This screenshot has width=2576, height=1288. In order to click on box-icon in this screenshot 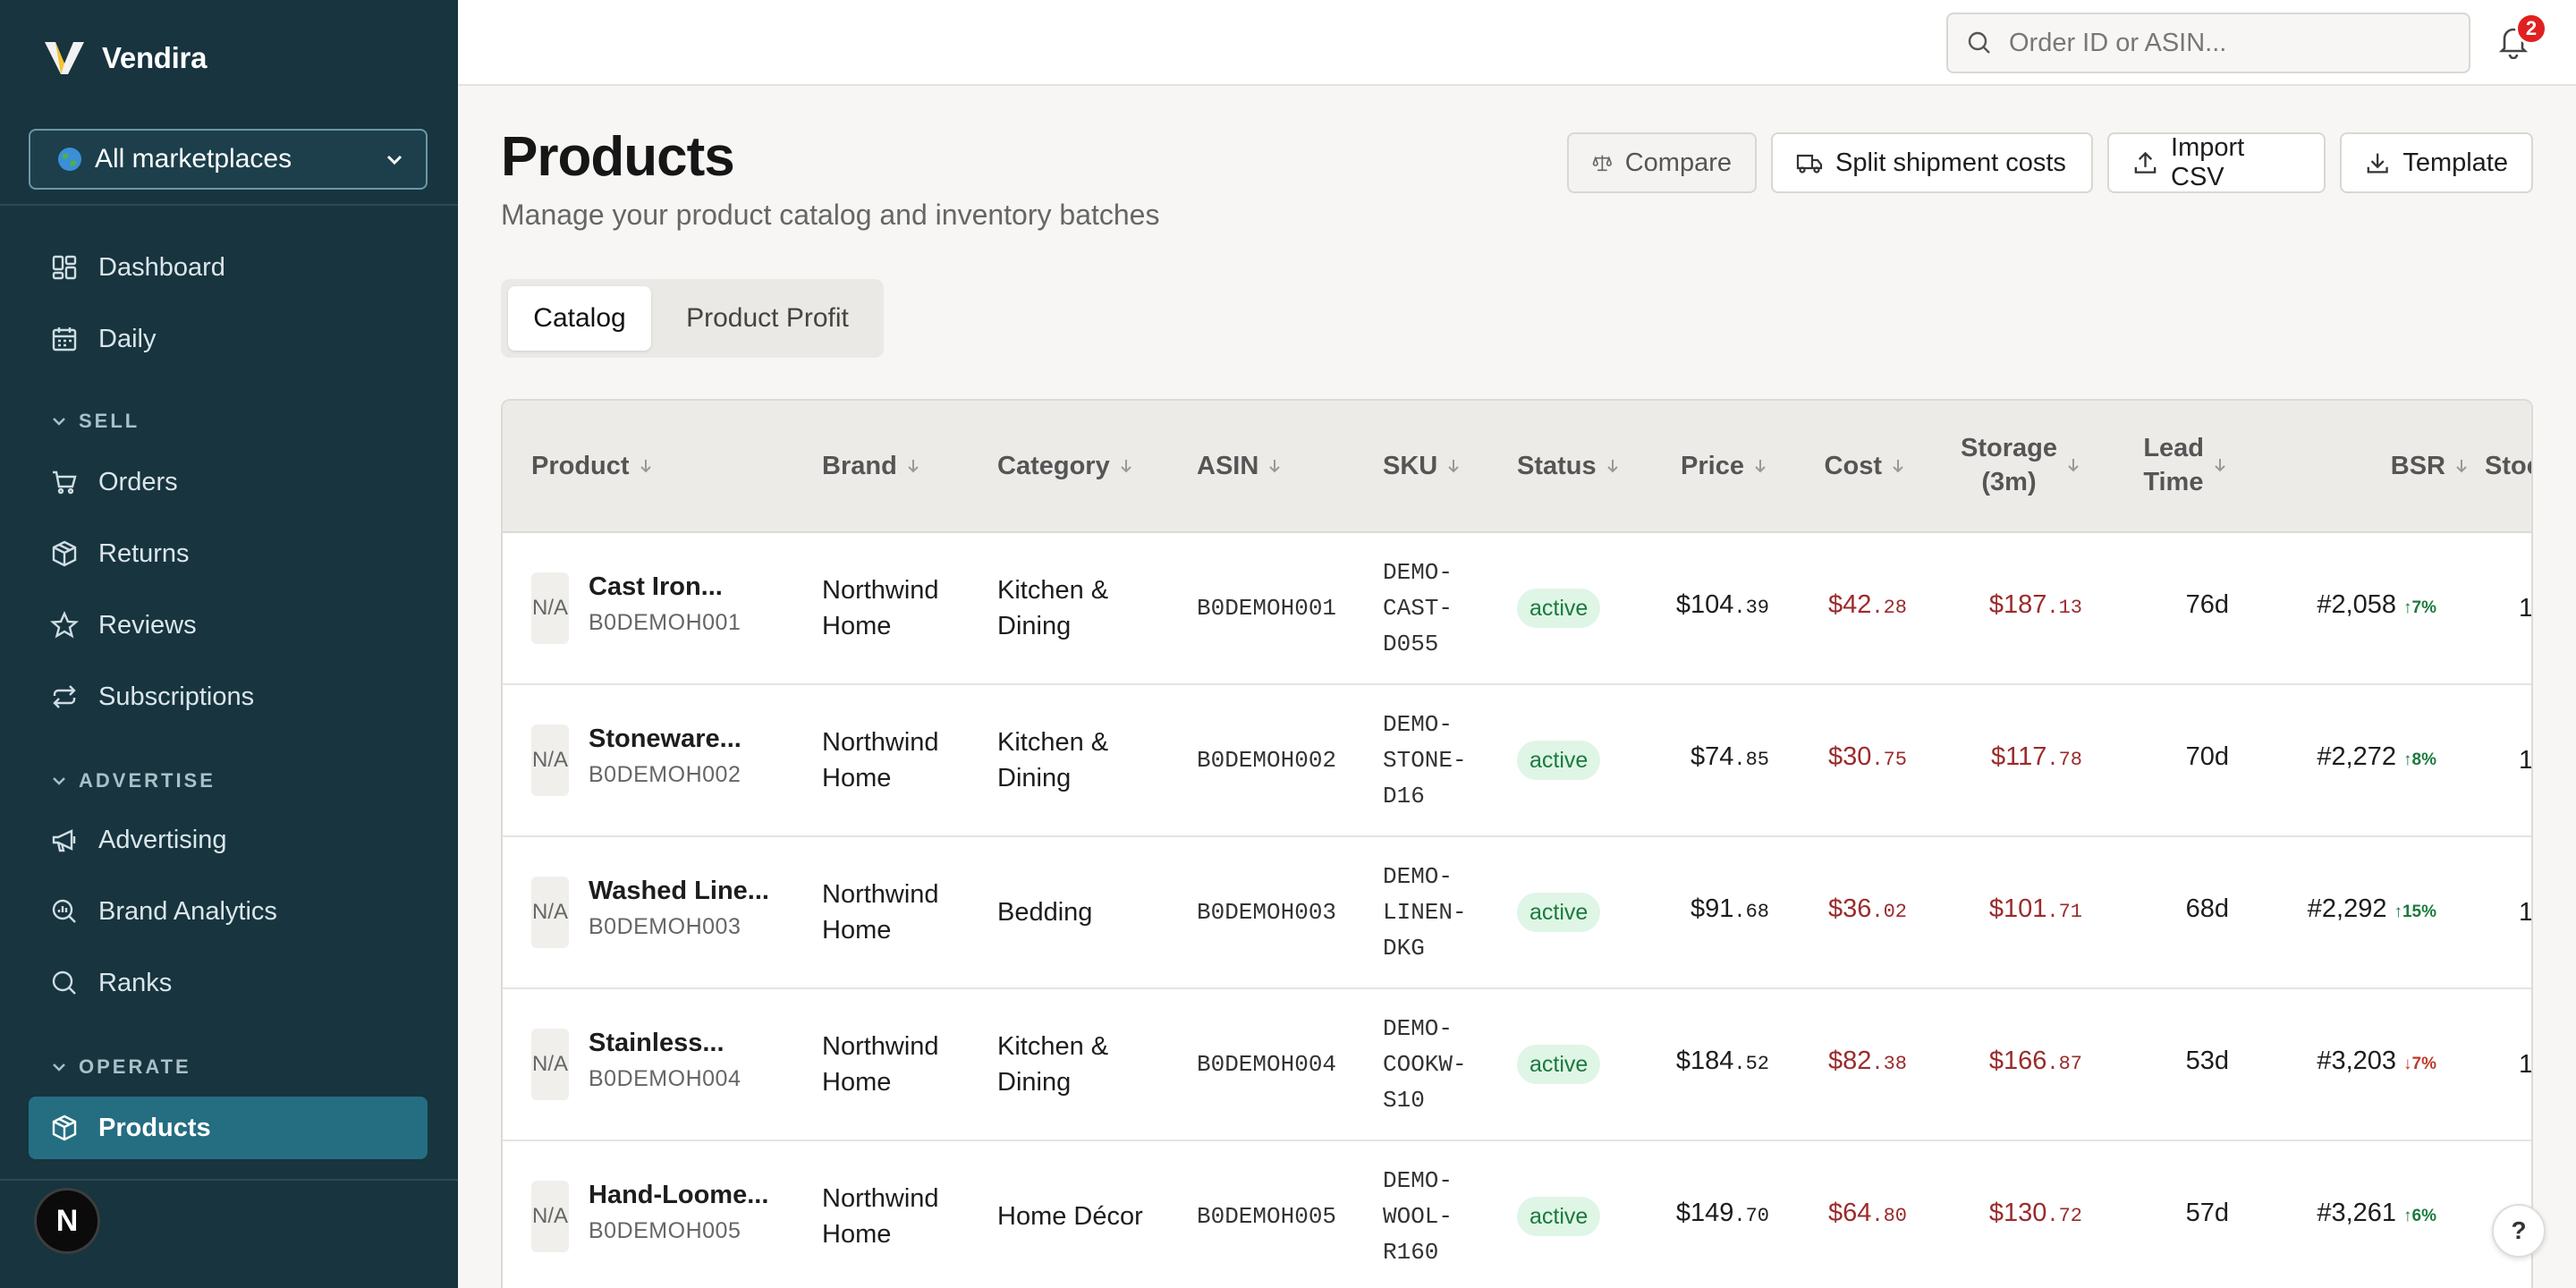, I will do `click(64, 553)`.